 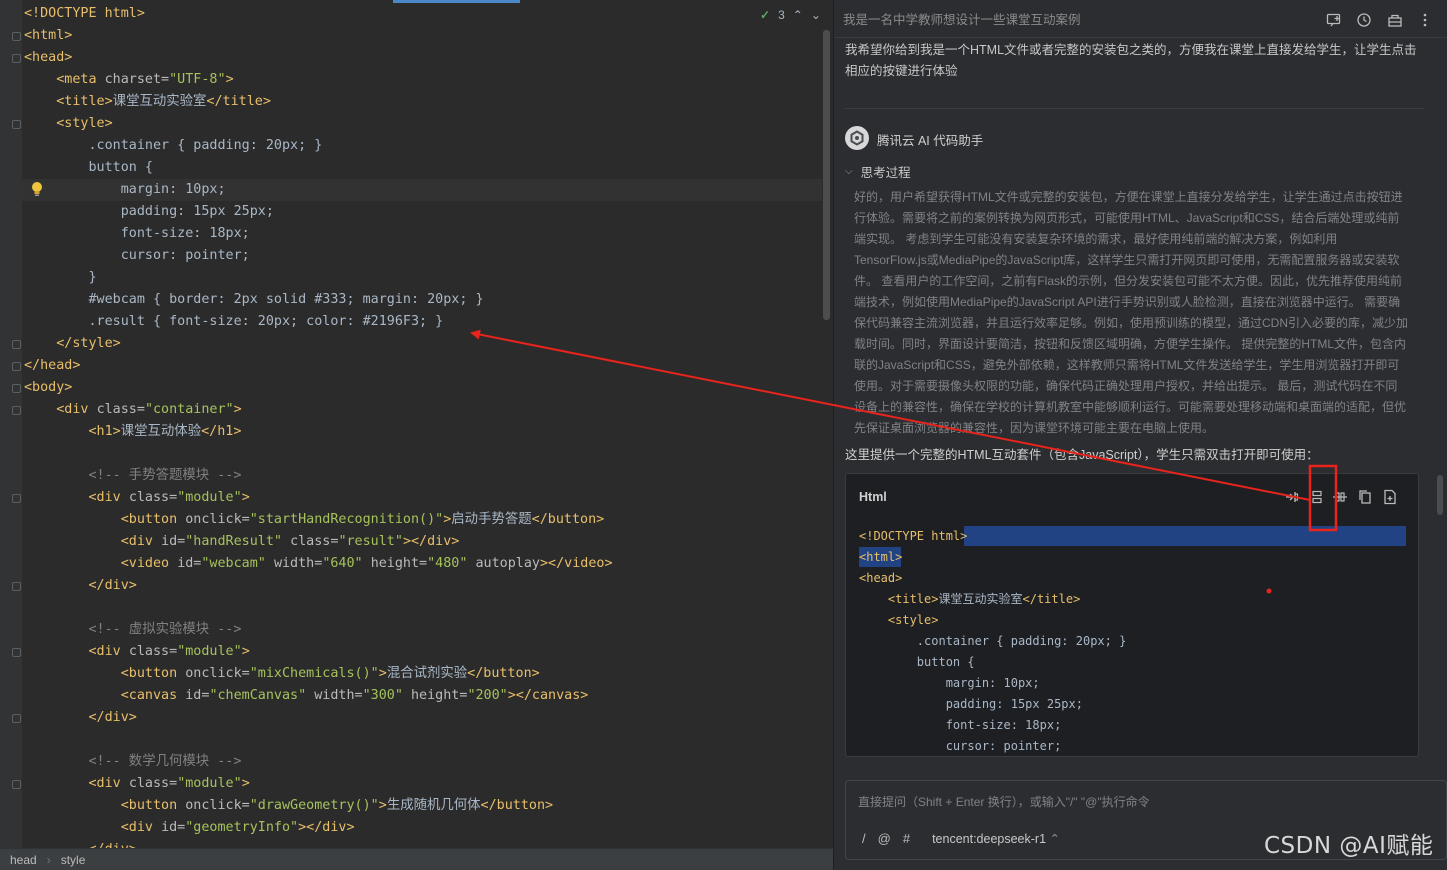 I want to click on chevron-up-icon: ⌃, so click(x=798, y=15).